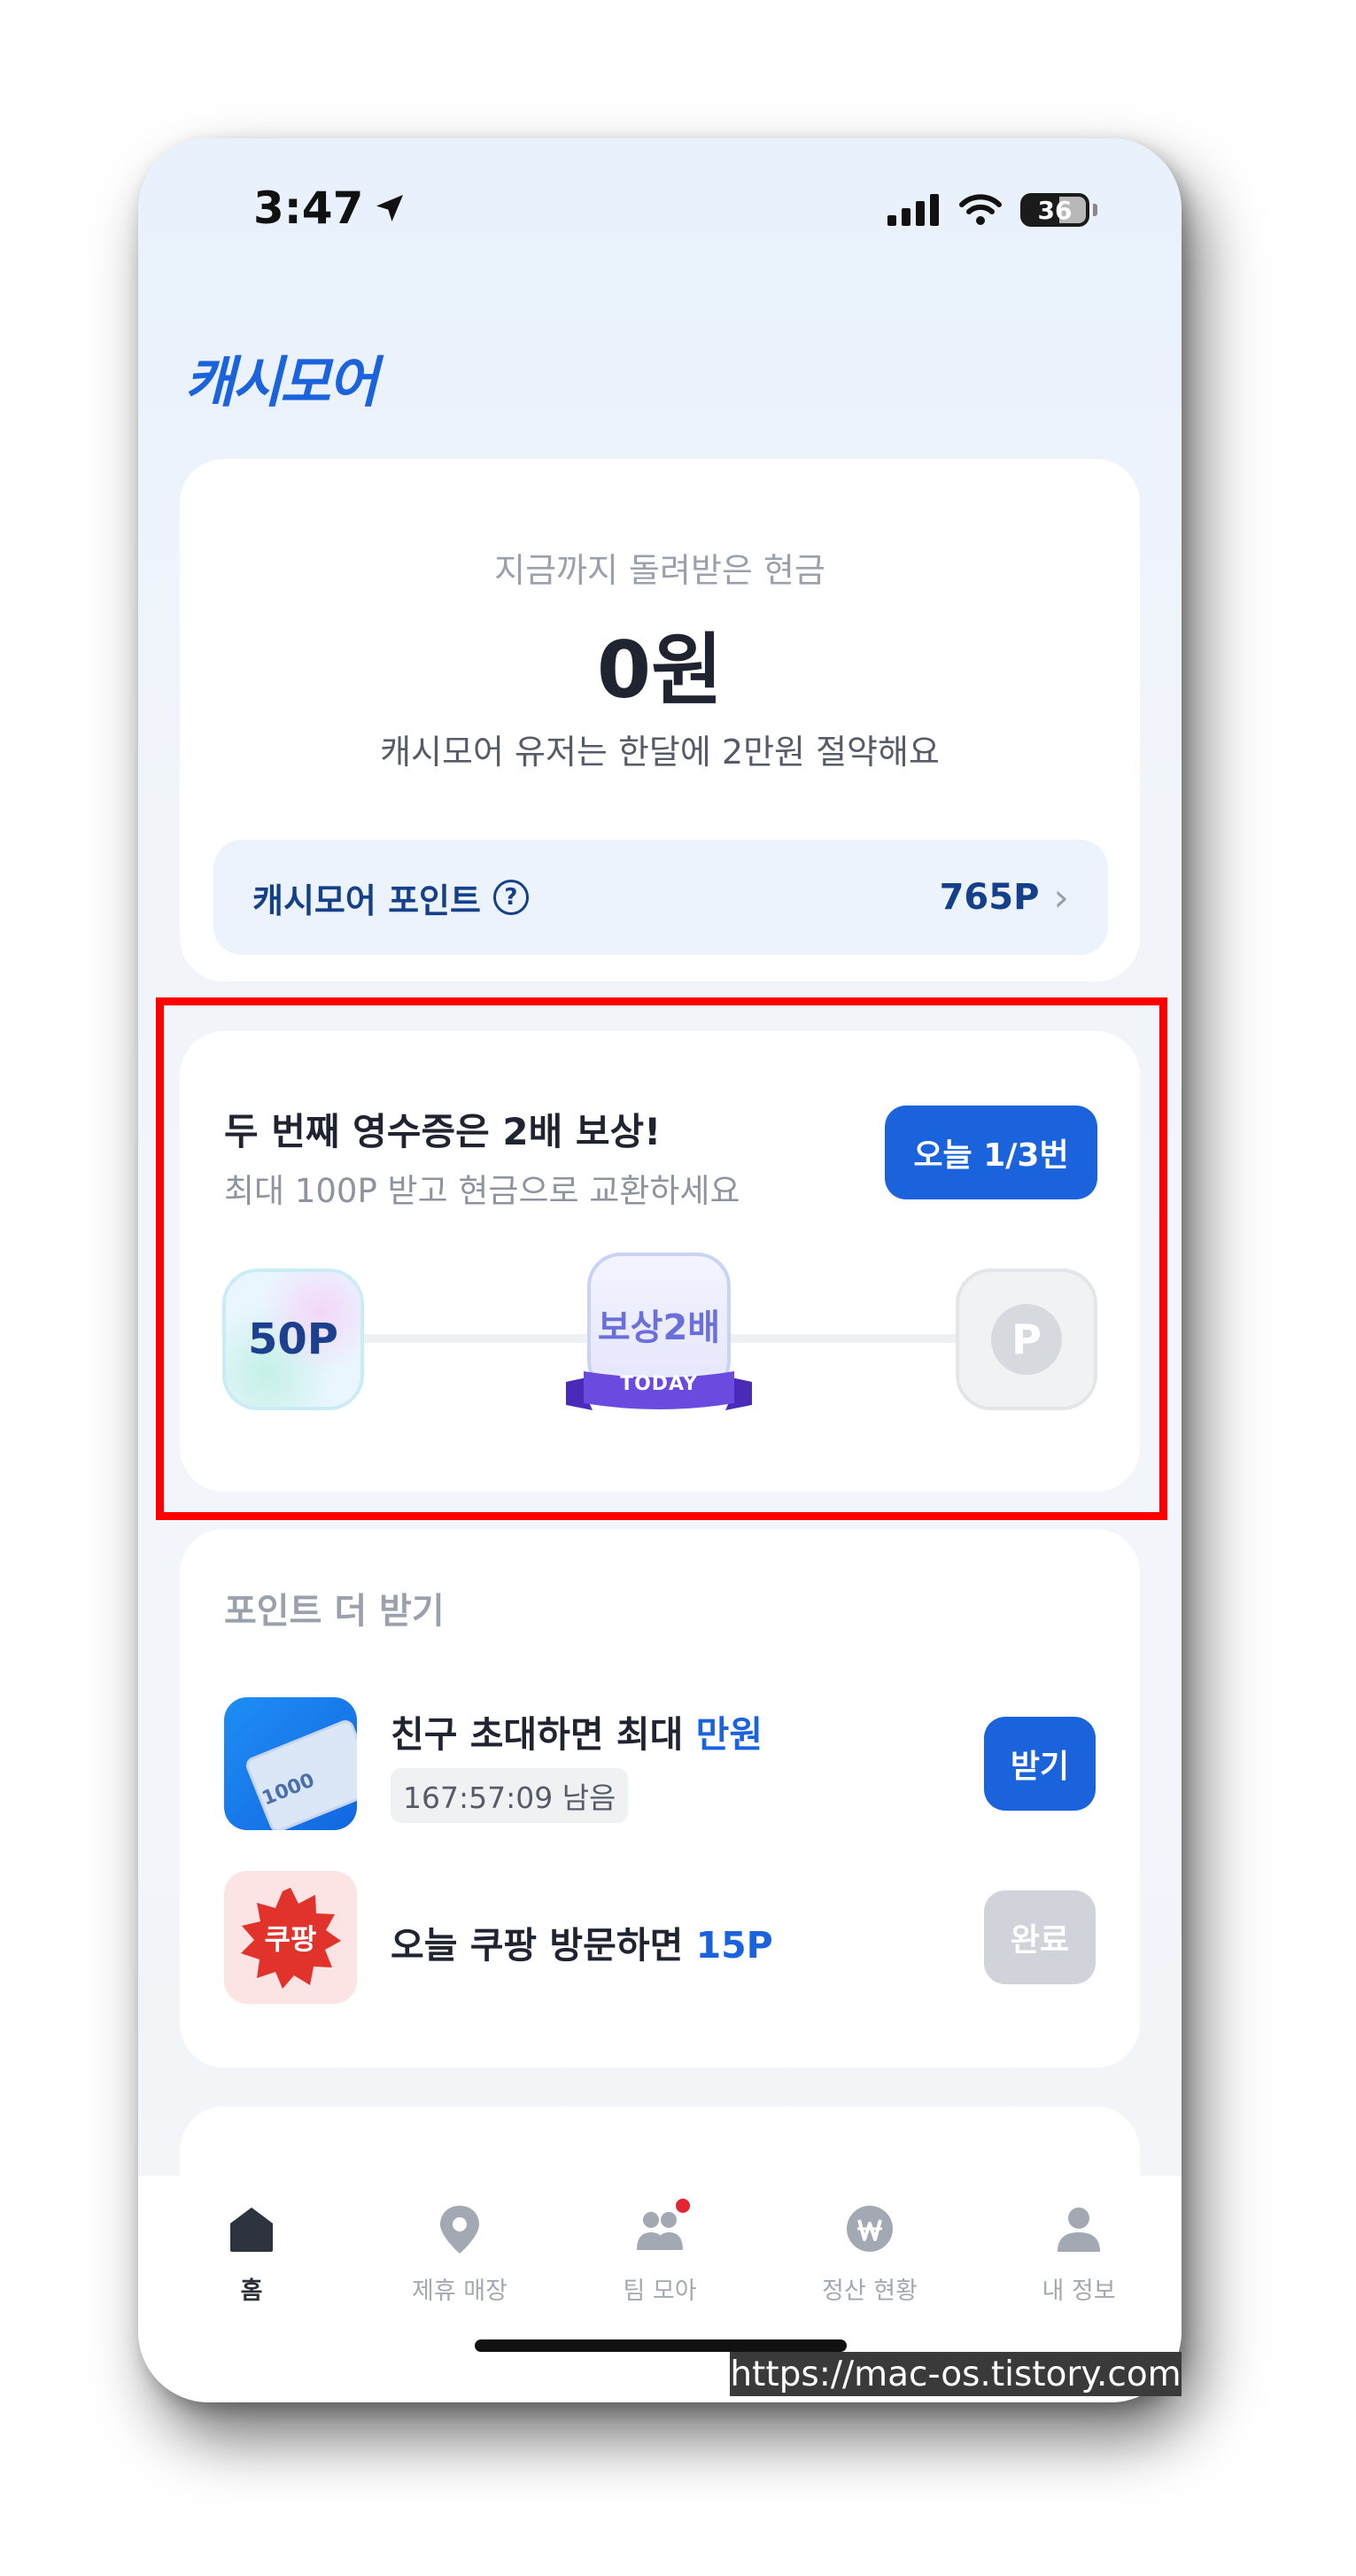  What do you see at coordinates (290, 1763) in the screenshot?
I see `banknote-icon: 1000` at bounding box center [290, 1763].